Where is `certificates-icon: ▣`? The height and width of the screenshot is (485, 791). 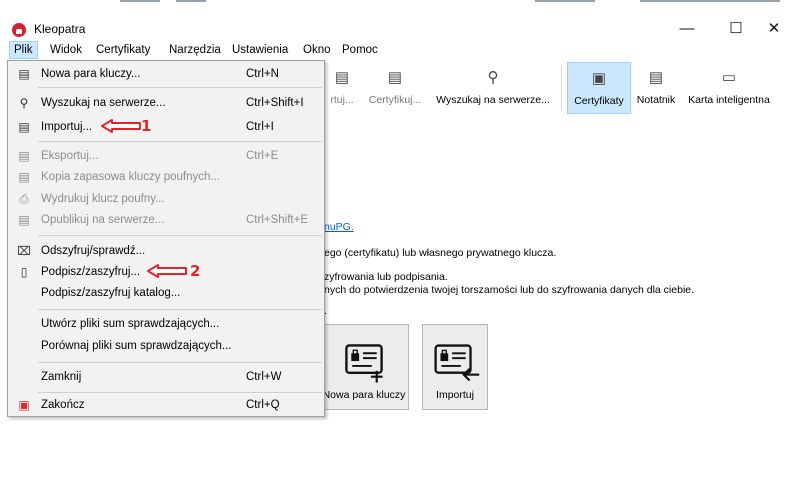
certificates-icon: ▣ is located at coordinates (599, 78).